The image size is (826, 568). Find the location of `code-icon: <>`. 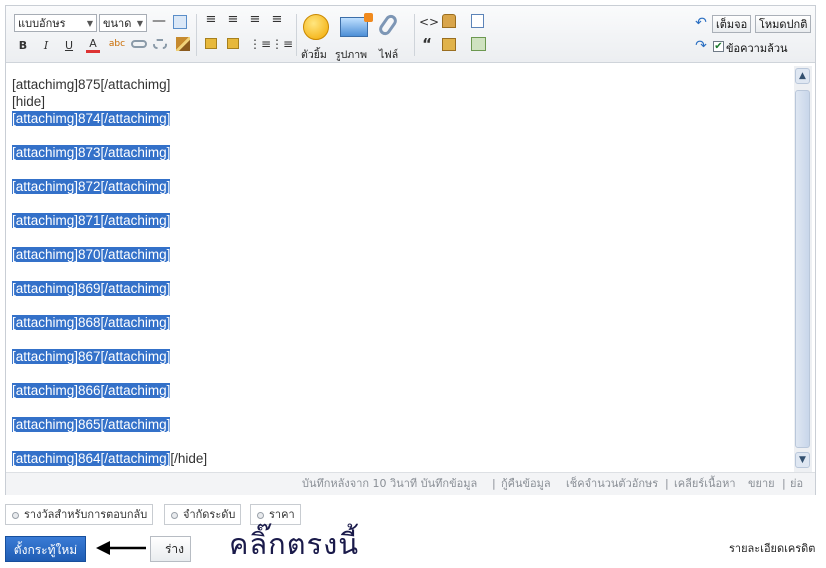

code-icon: <> is located at coordinates (429, 22).